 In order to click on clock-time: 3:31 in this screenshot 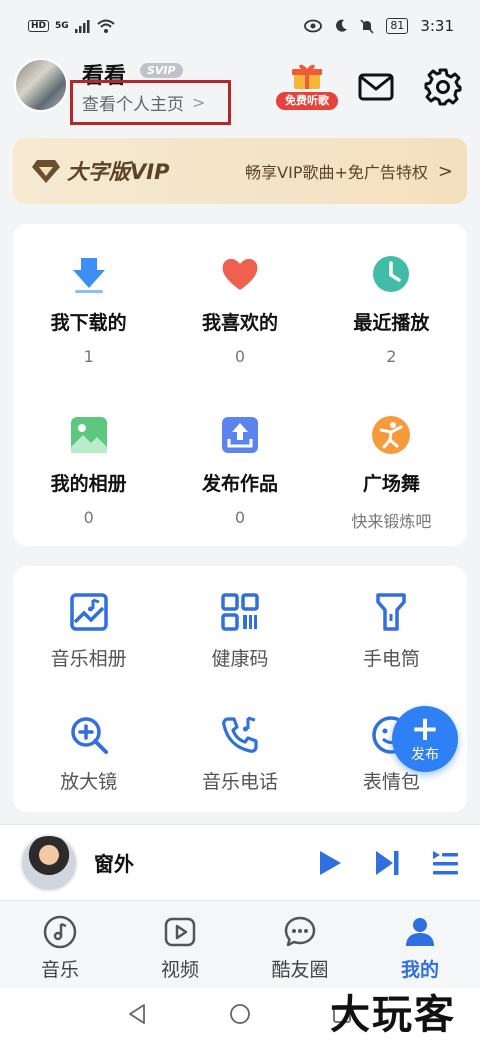, I will do `click(437, 26)`.